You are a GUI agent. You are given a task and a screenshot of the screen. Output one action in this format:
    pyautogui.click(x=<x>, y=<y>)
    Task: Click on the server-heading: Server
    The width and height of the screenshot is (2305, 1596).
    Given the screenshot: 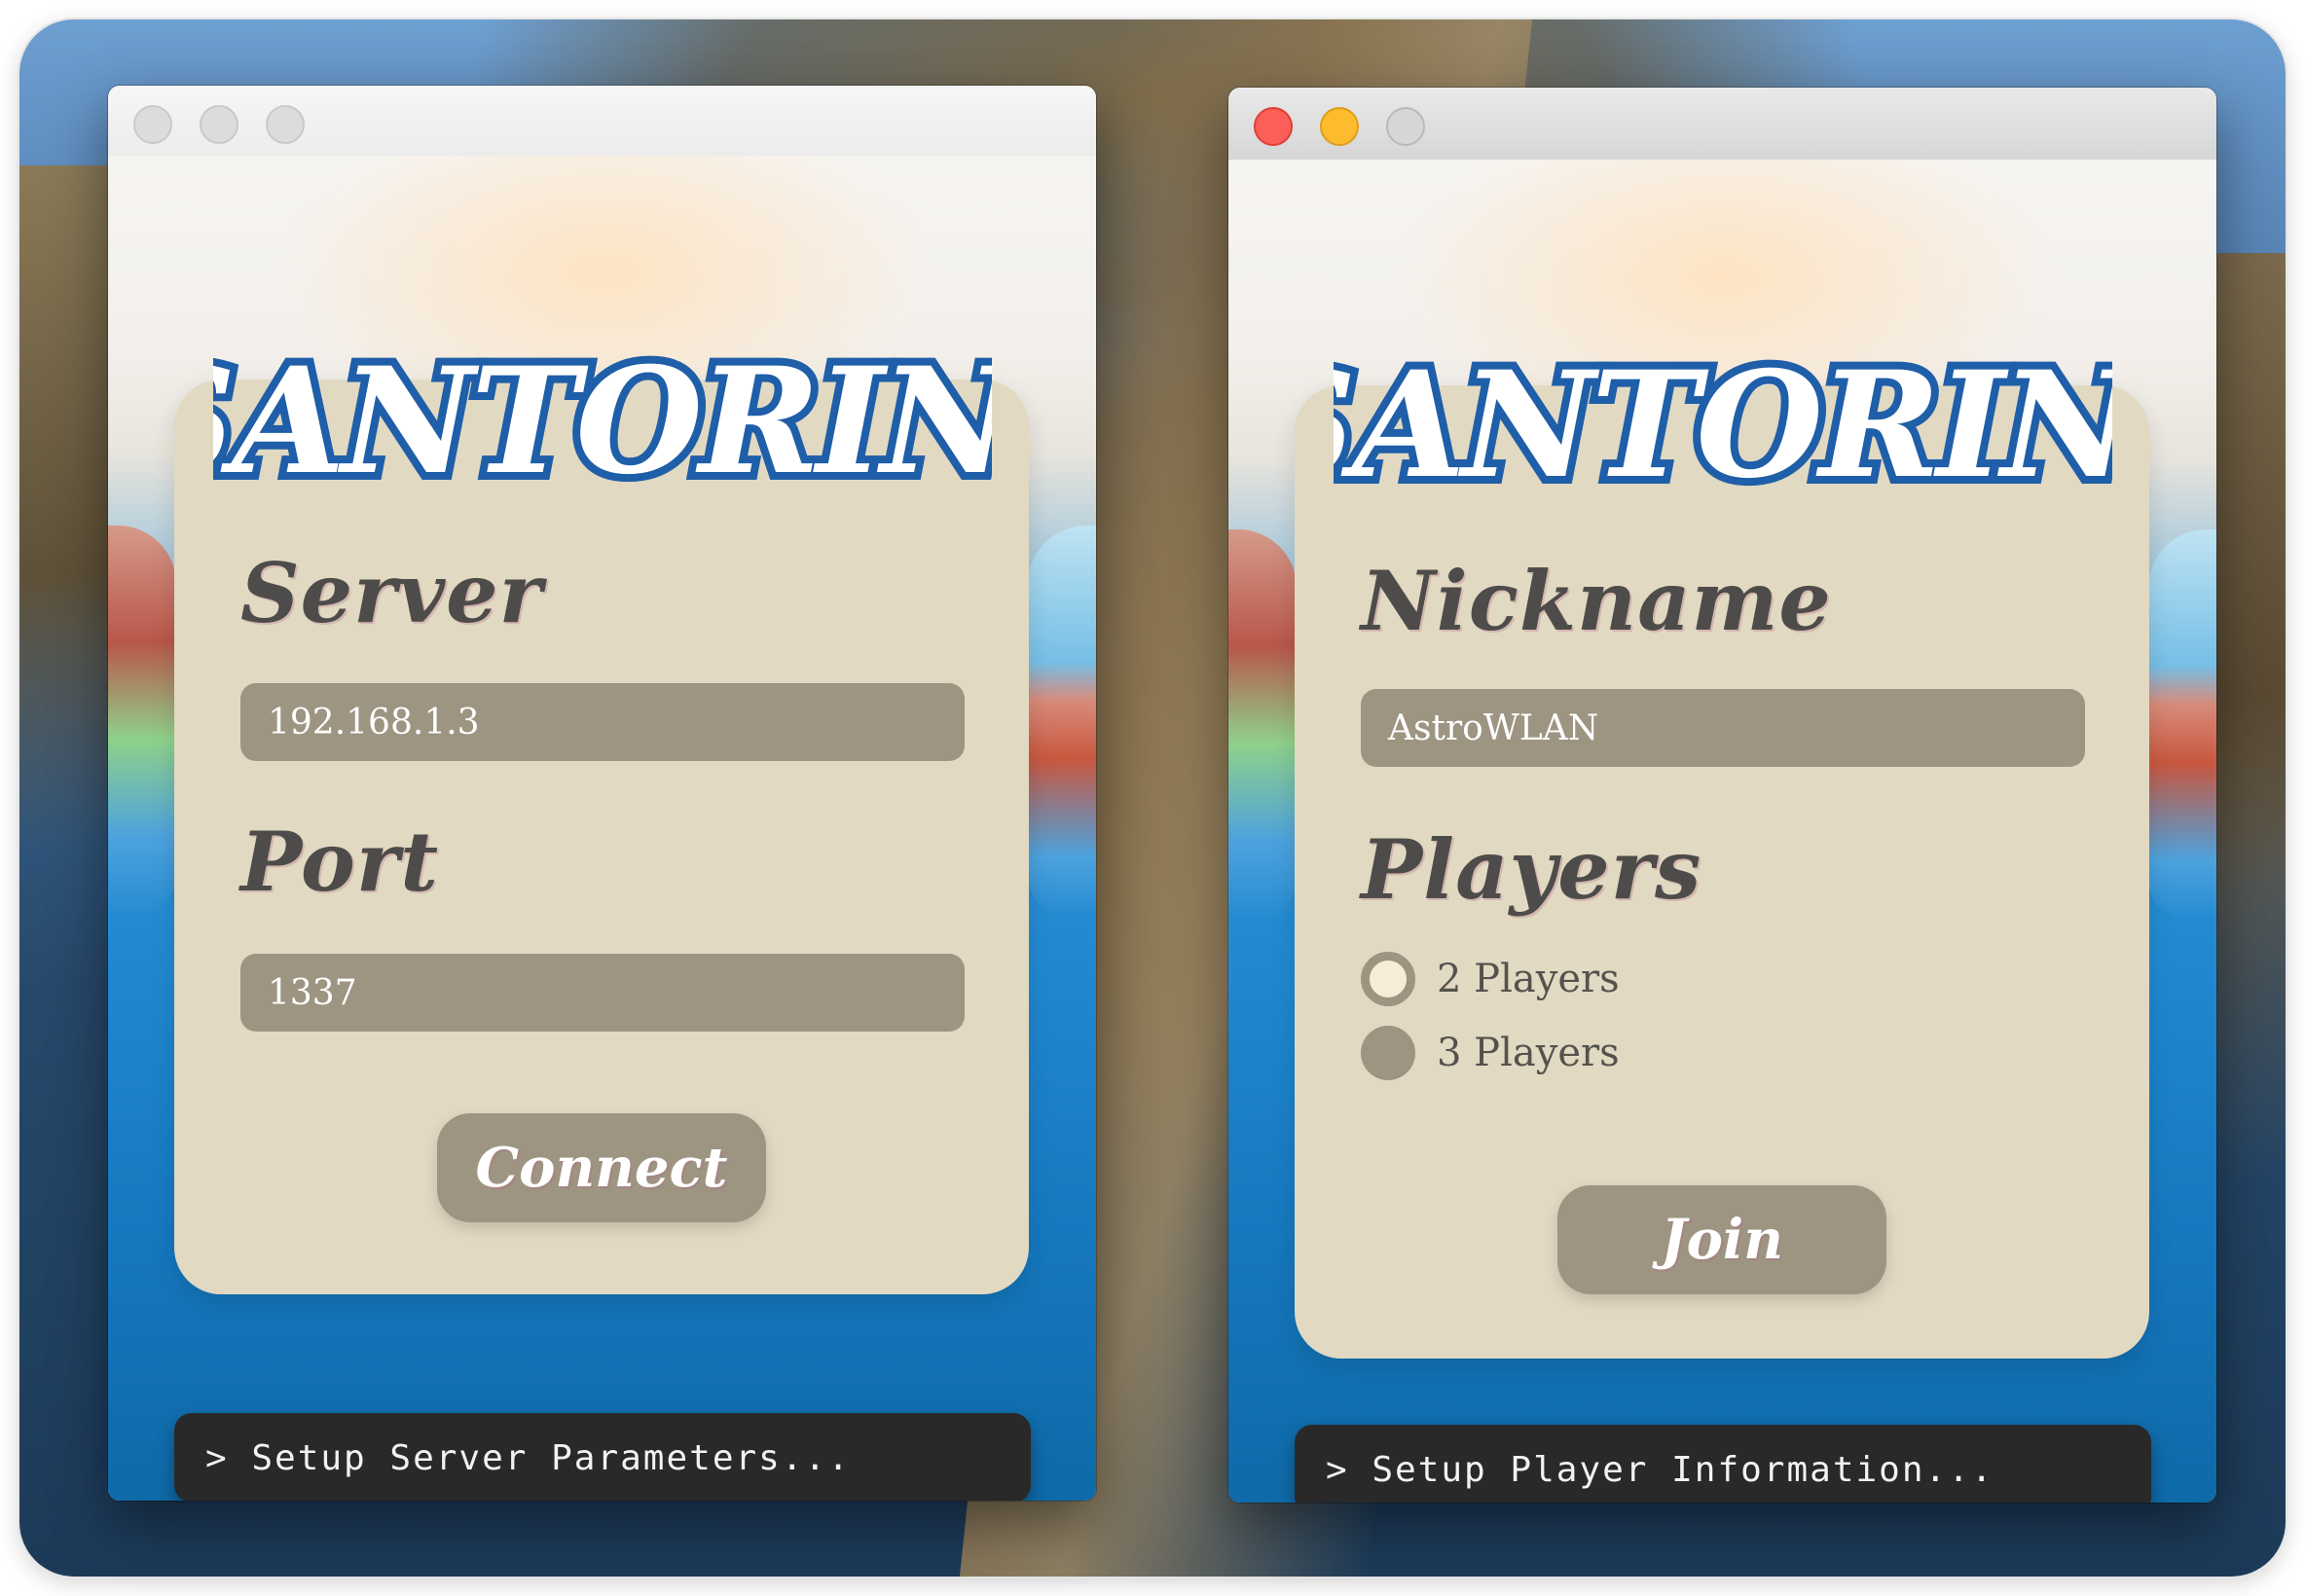 What is the action you would take?
    pyautogui.click(x=391, y=593)
    